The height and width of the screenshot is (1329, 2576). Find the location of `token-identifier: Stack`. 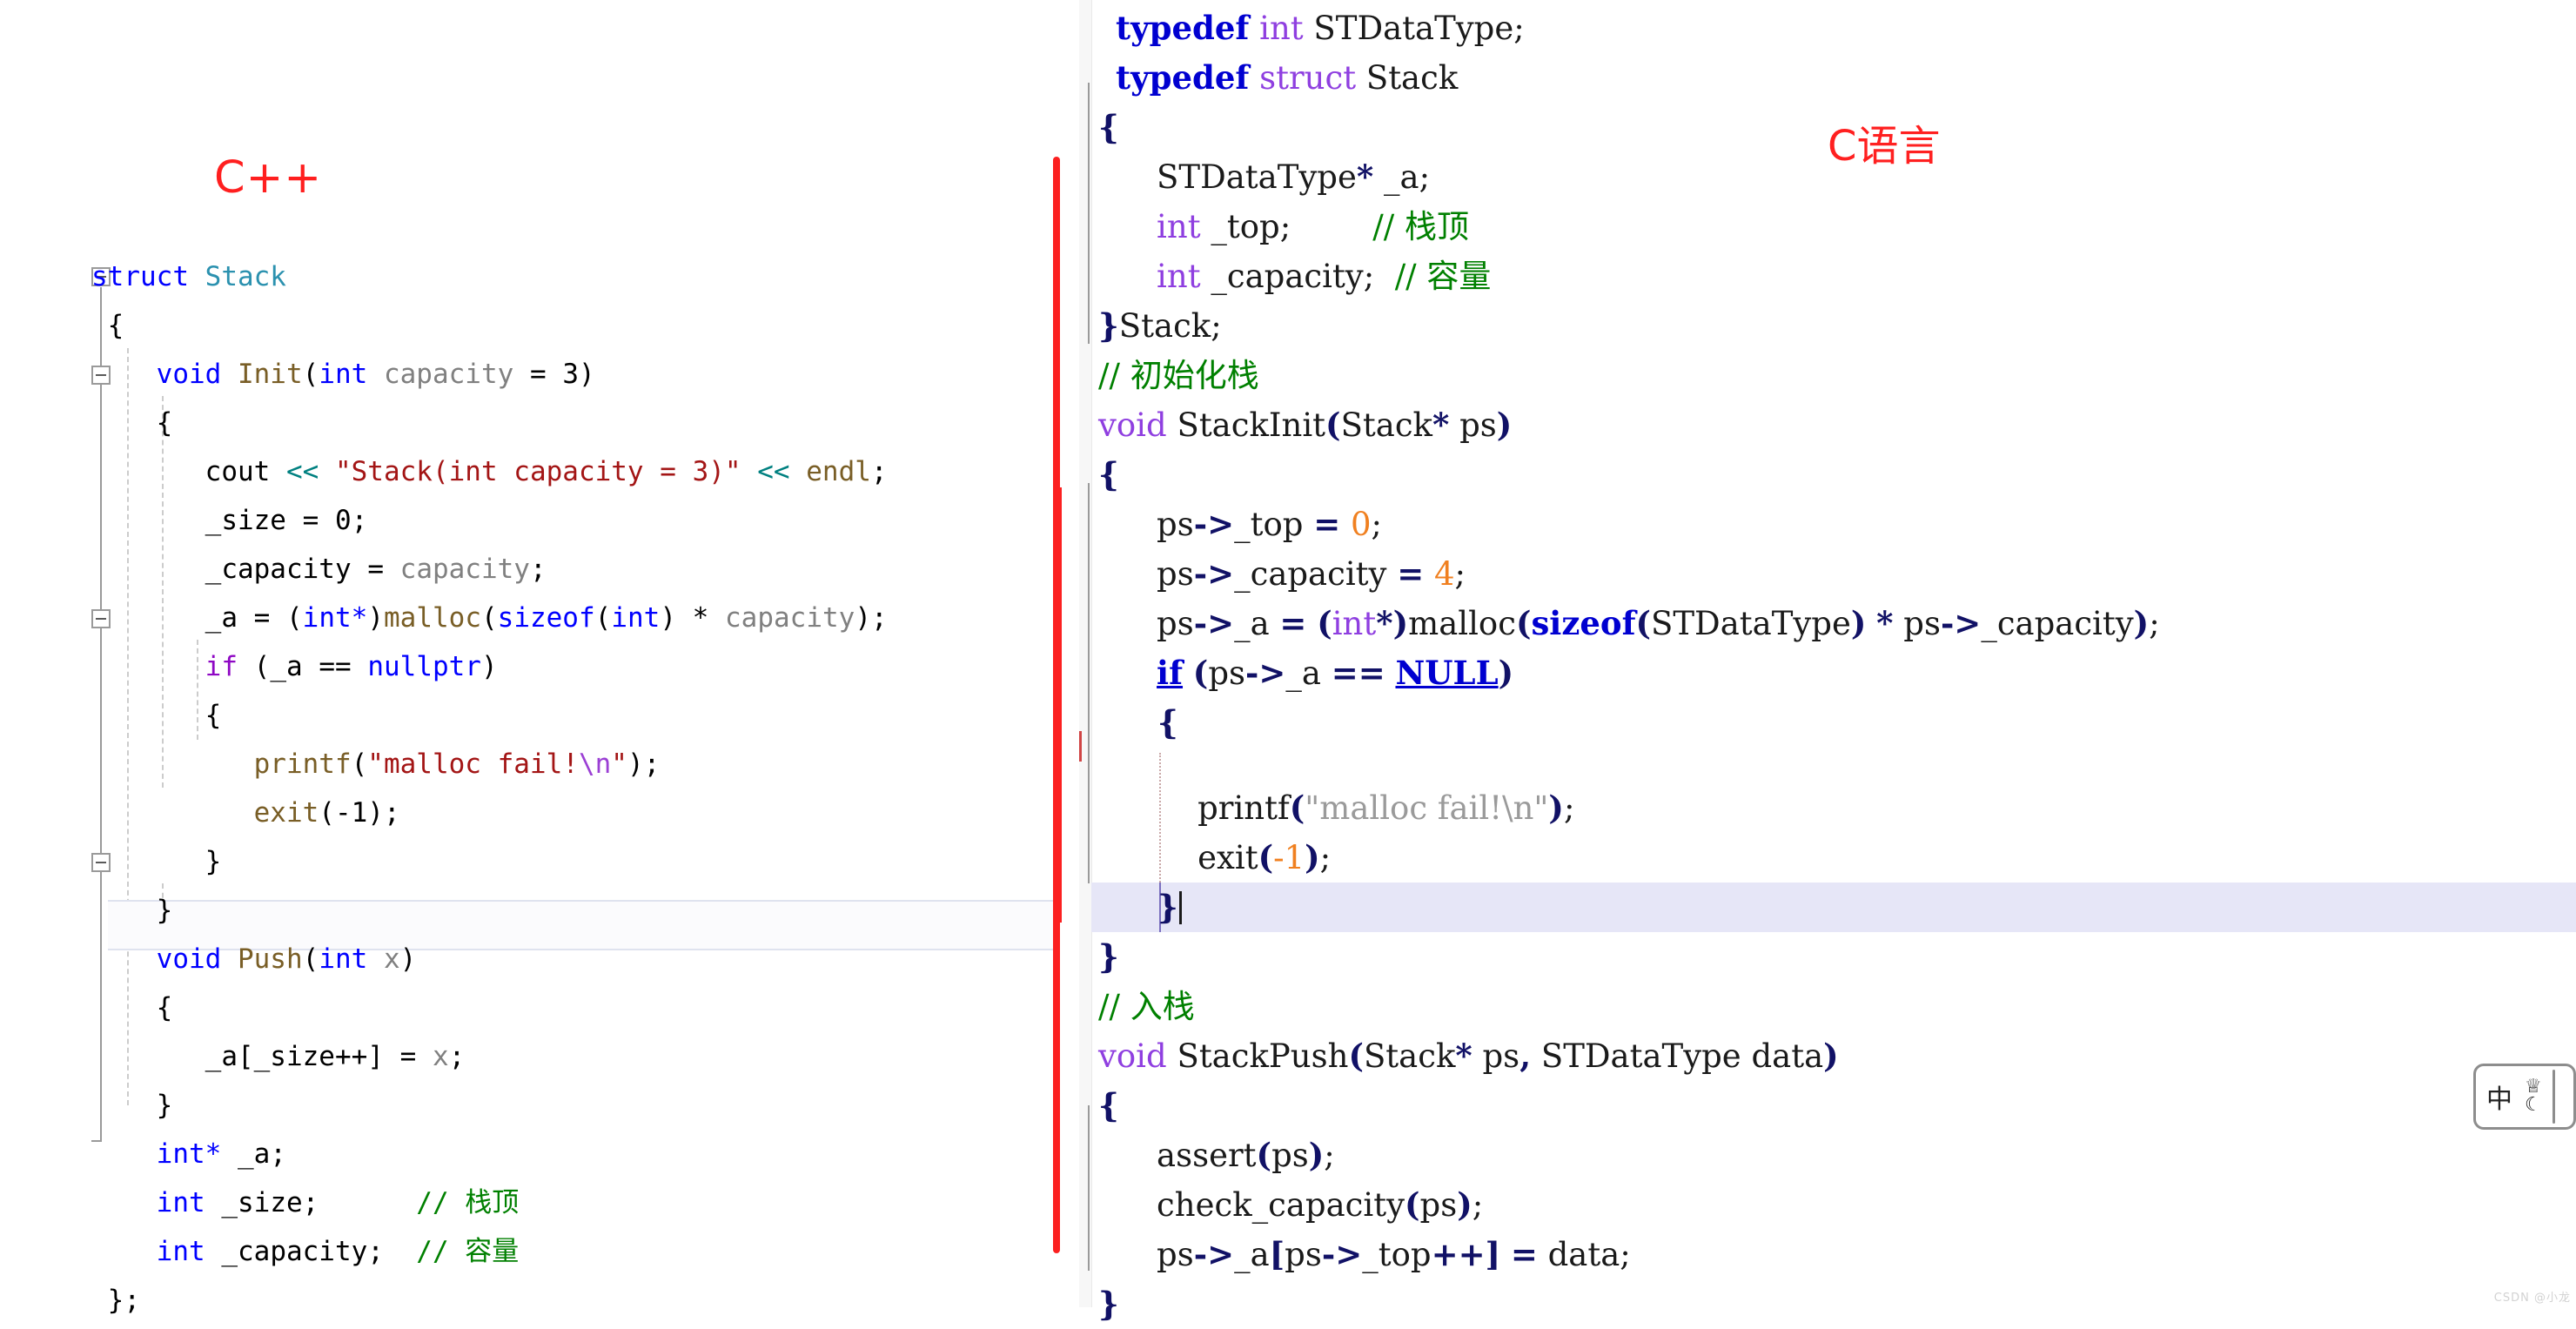

token-identifier: Stack is located at coordinates (1412, 78).